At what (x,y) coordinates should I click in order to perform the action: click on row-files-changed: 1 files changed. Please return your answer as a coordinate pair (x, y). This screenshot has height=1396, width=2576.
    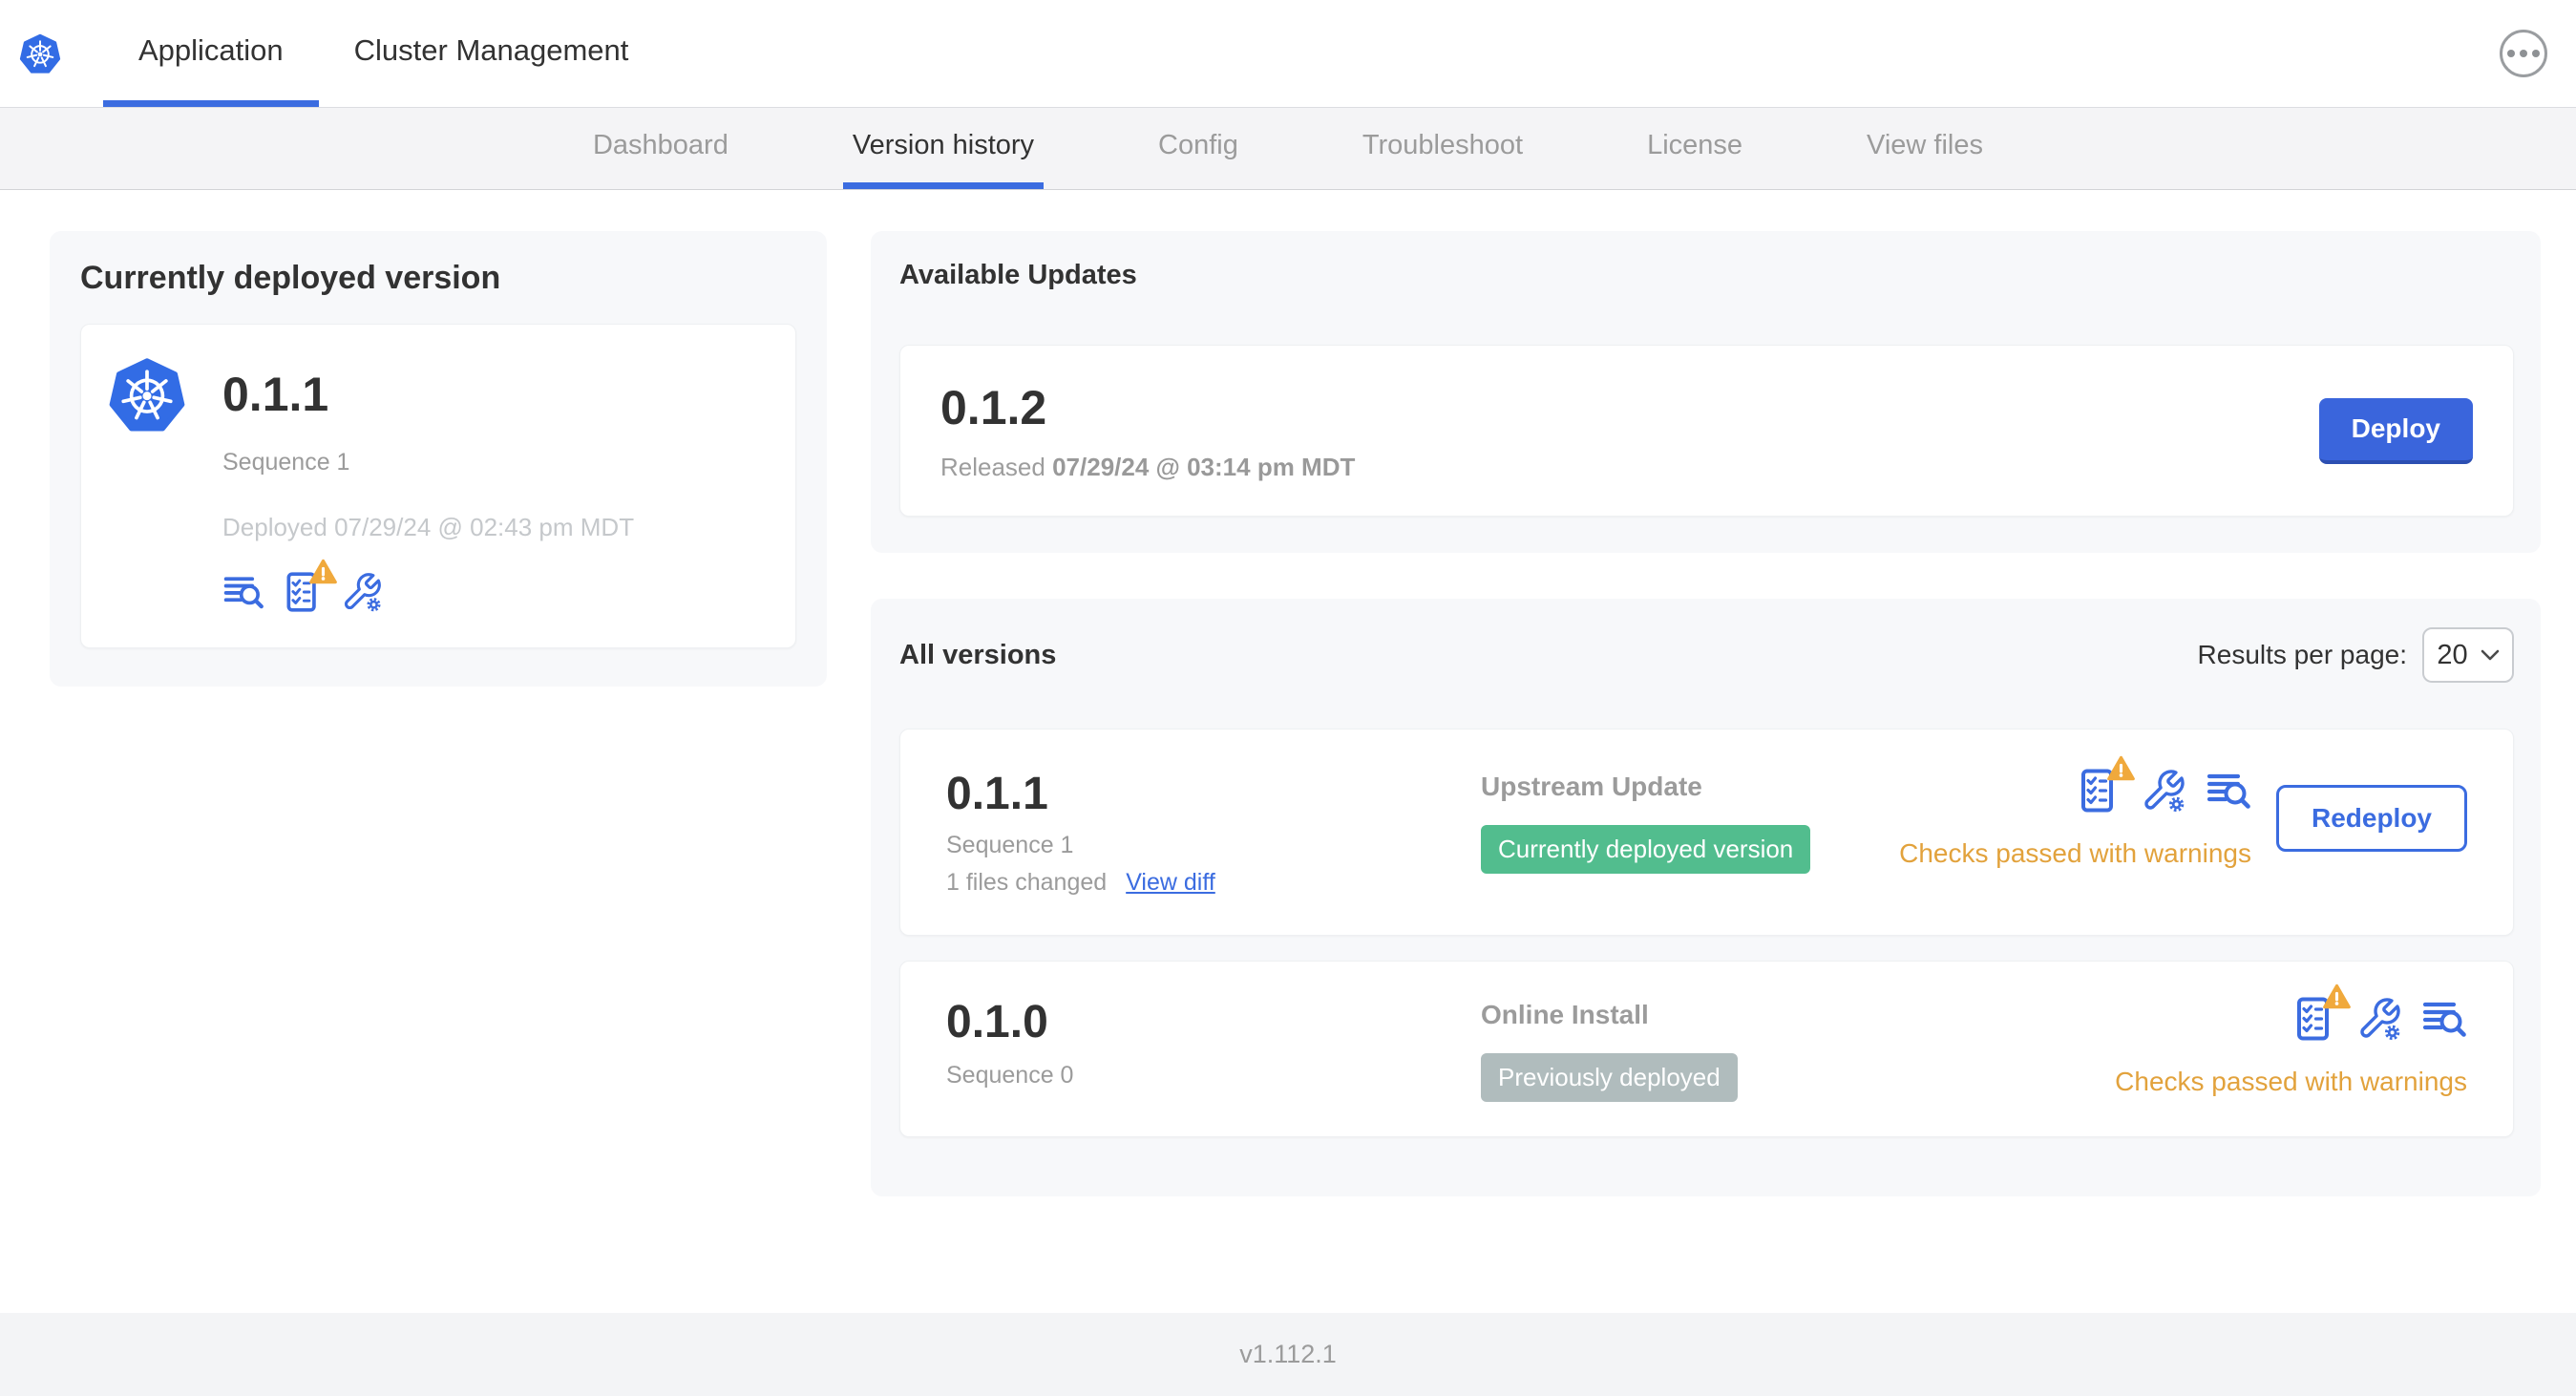
    Looking at the image, I should click on (1027, 882).